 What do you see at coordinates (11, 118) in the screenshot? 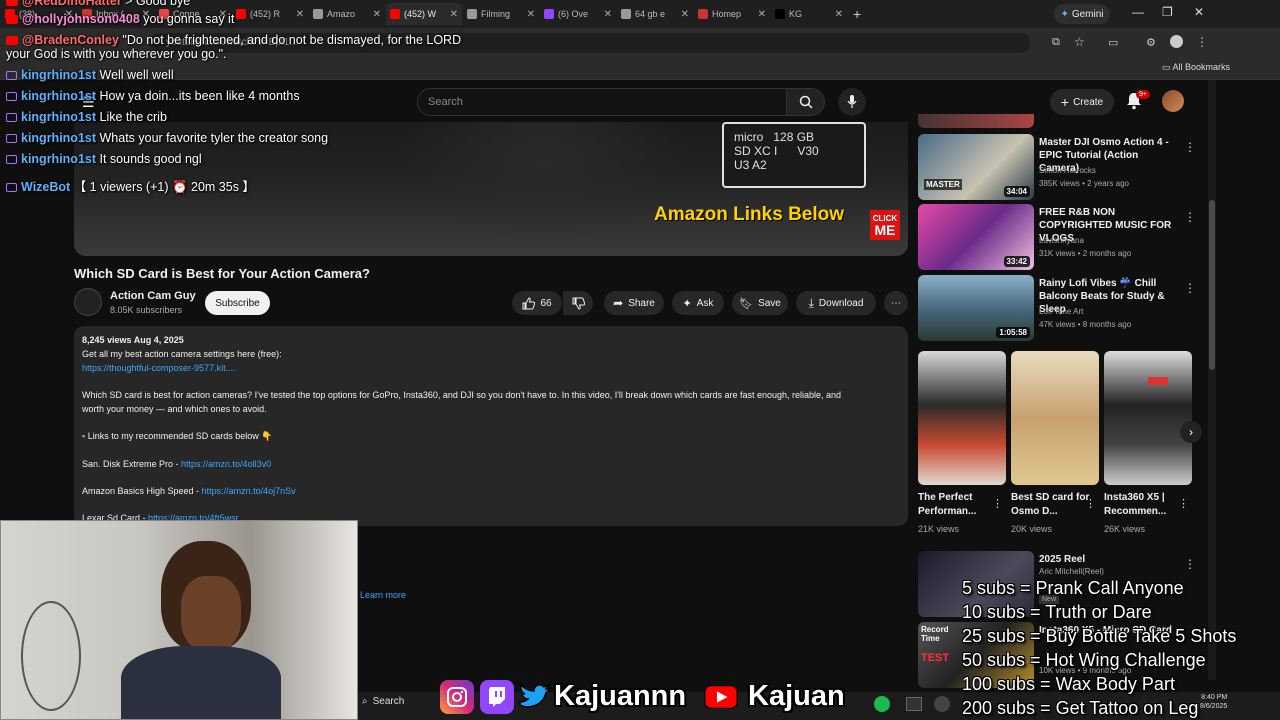
I see `chat-bubble-icon` at bounding box center [11, 118].